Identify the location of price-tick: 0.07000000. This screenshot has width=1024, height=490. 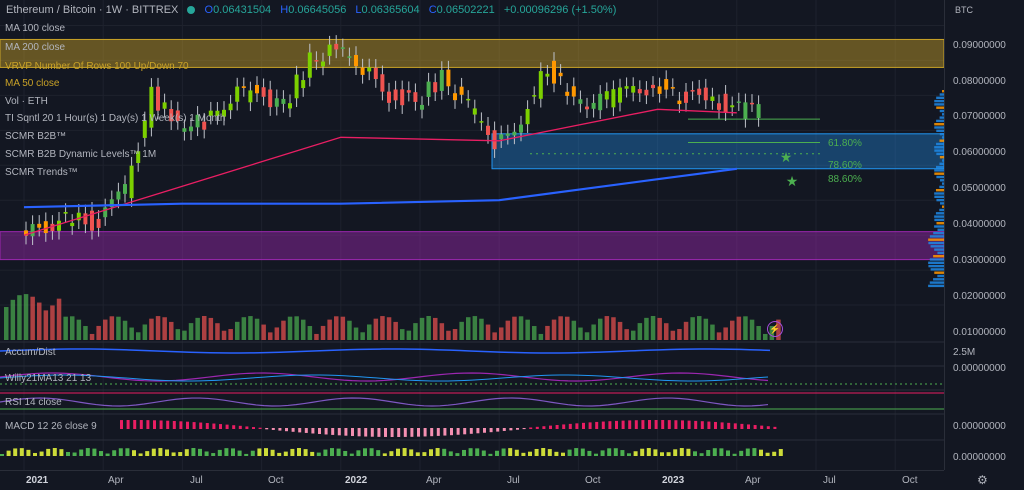
(979, 116).